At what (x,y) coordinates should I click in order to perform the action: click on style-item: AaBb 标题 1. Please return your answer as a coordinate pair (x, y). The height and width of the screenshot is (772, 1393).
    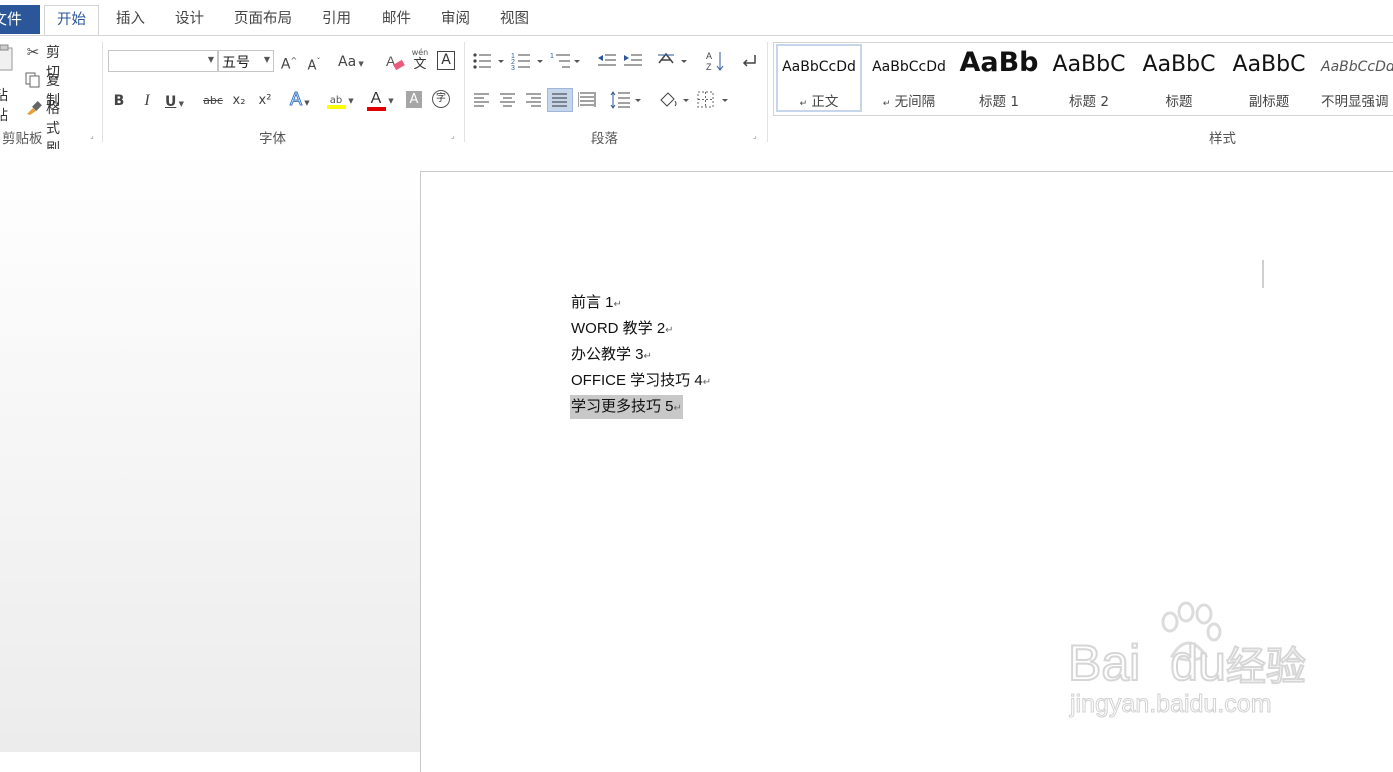
    Looking at the image, I should click on (999, 78).